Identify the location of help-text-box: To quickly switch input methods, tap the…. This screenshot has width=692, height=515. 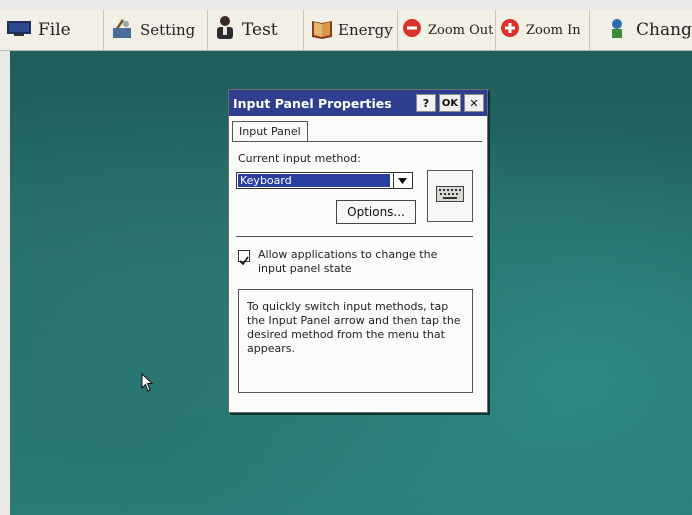
(355, 341).